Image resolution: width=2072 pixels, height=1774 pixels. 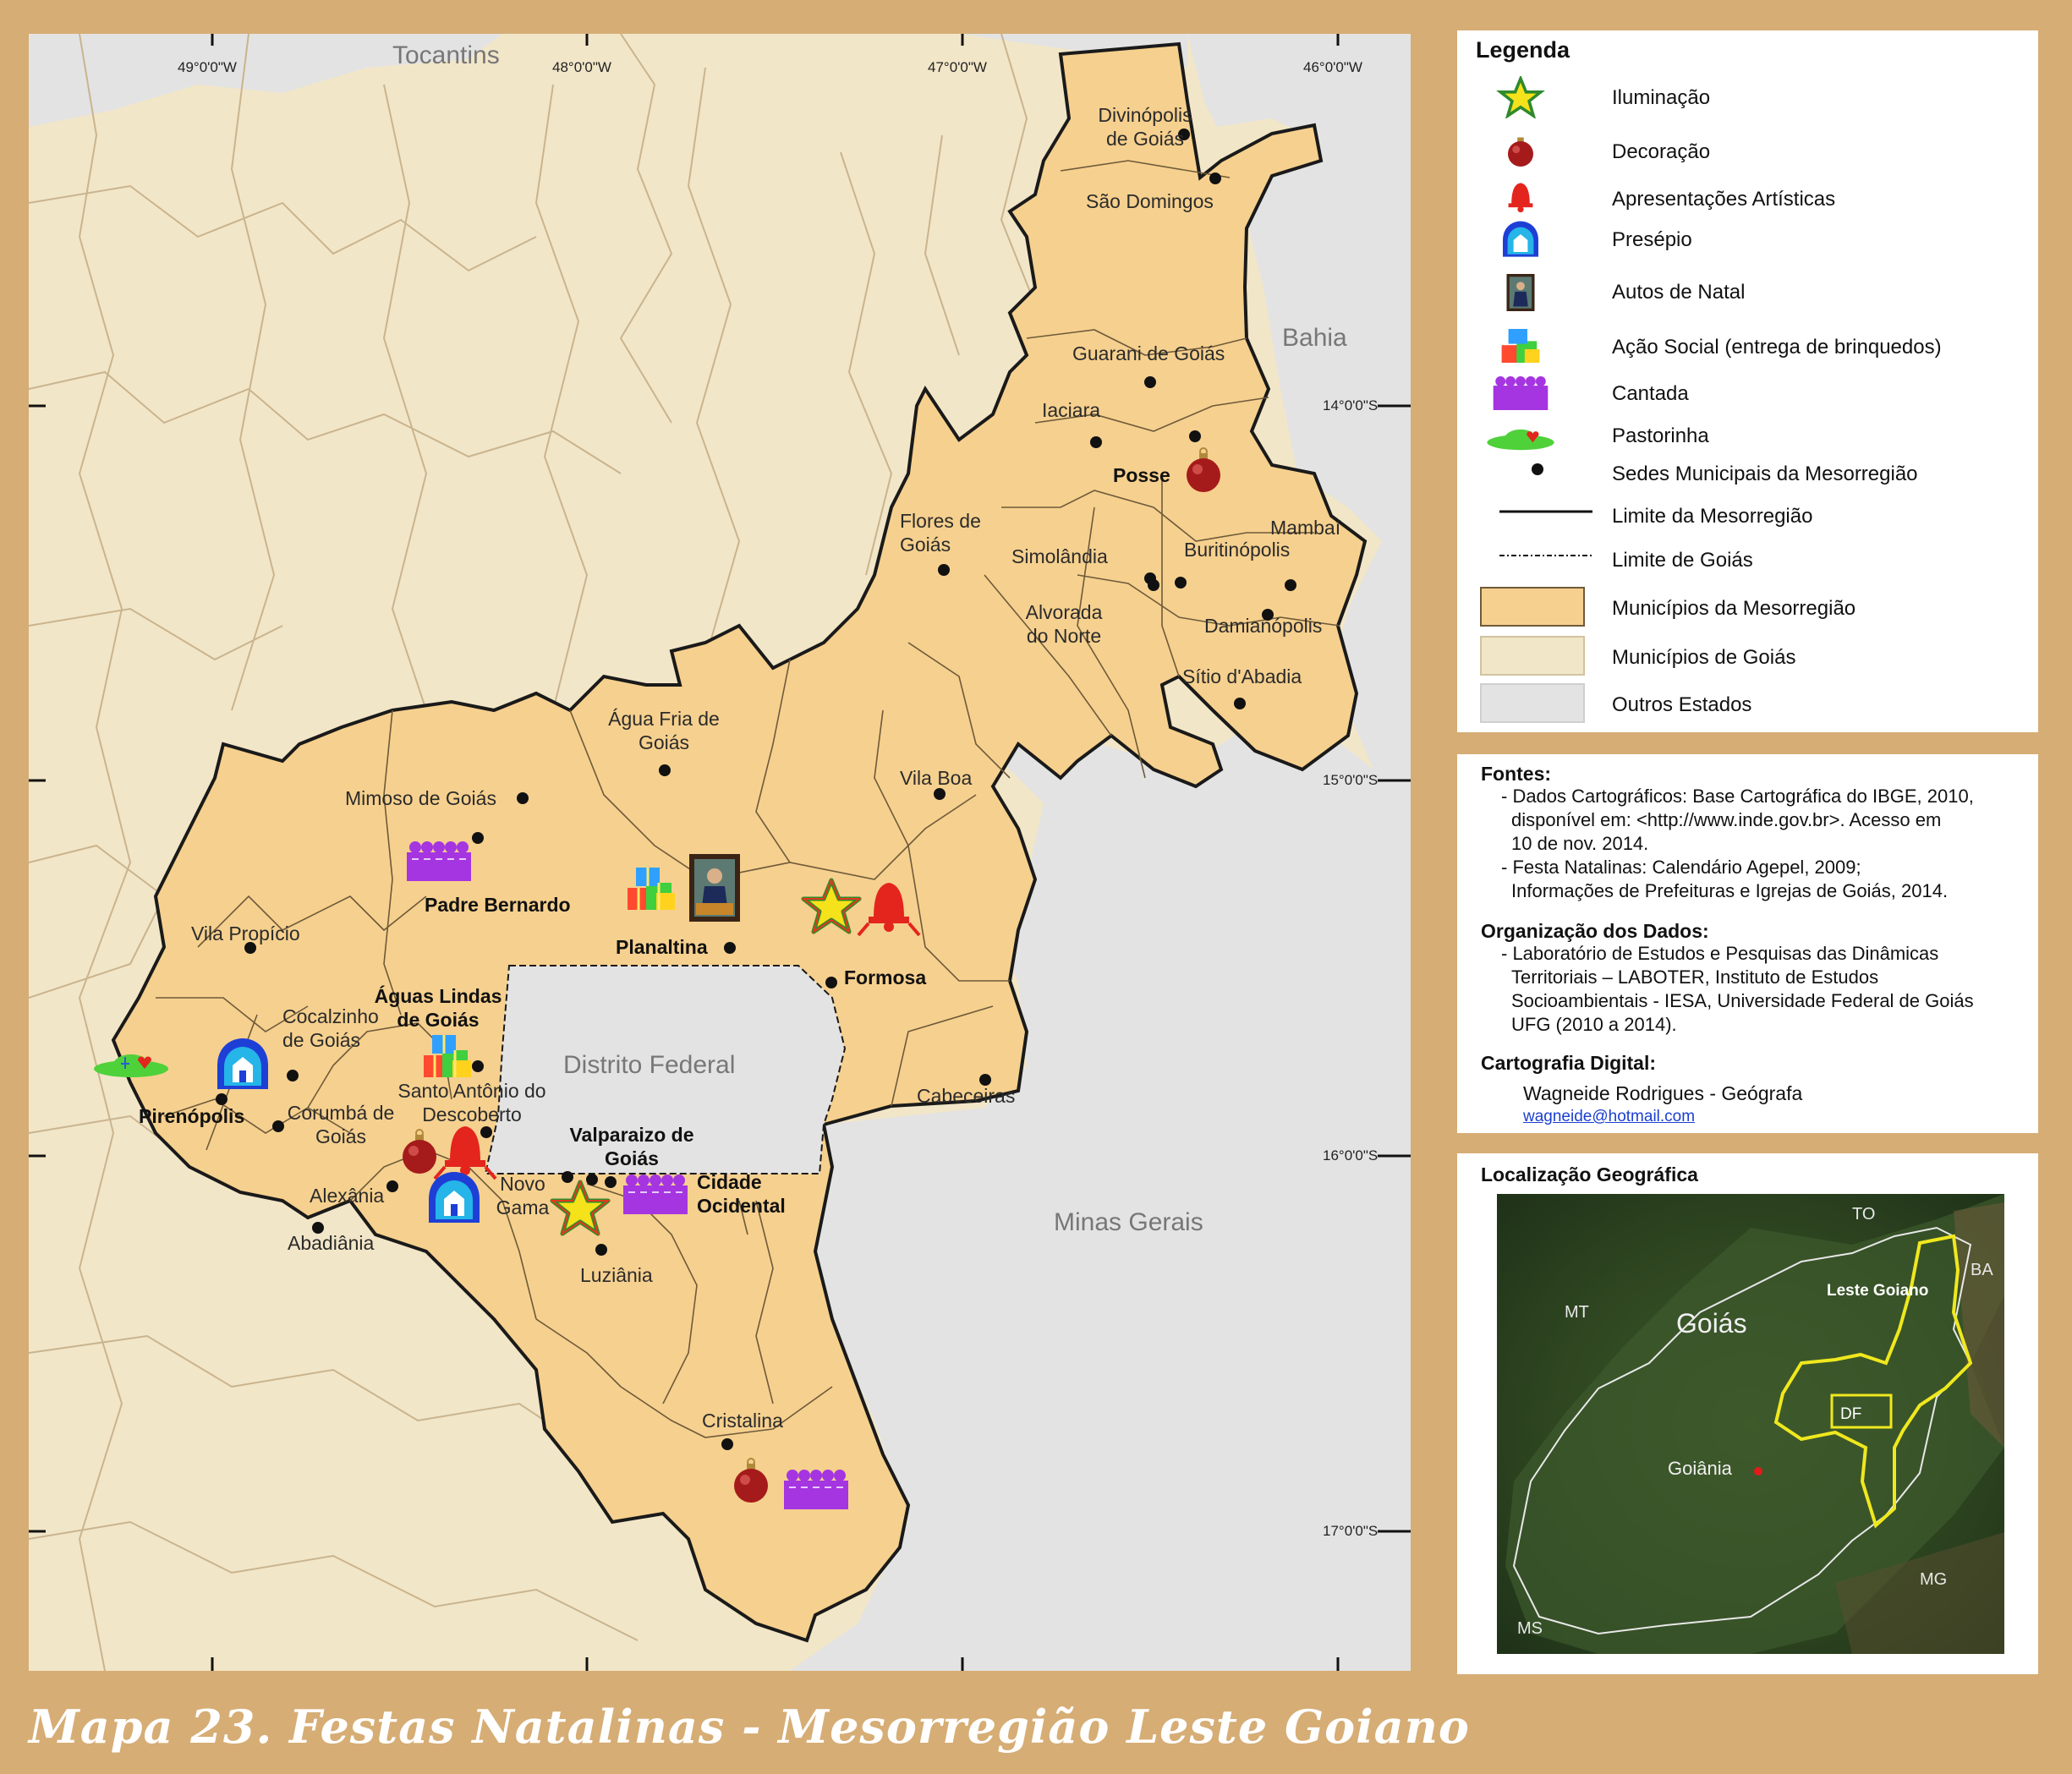 What do you see at coordinates (1520, 97) in the screenshot?
I see `star-icon` at bounding box center [1520, 97].